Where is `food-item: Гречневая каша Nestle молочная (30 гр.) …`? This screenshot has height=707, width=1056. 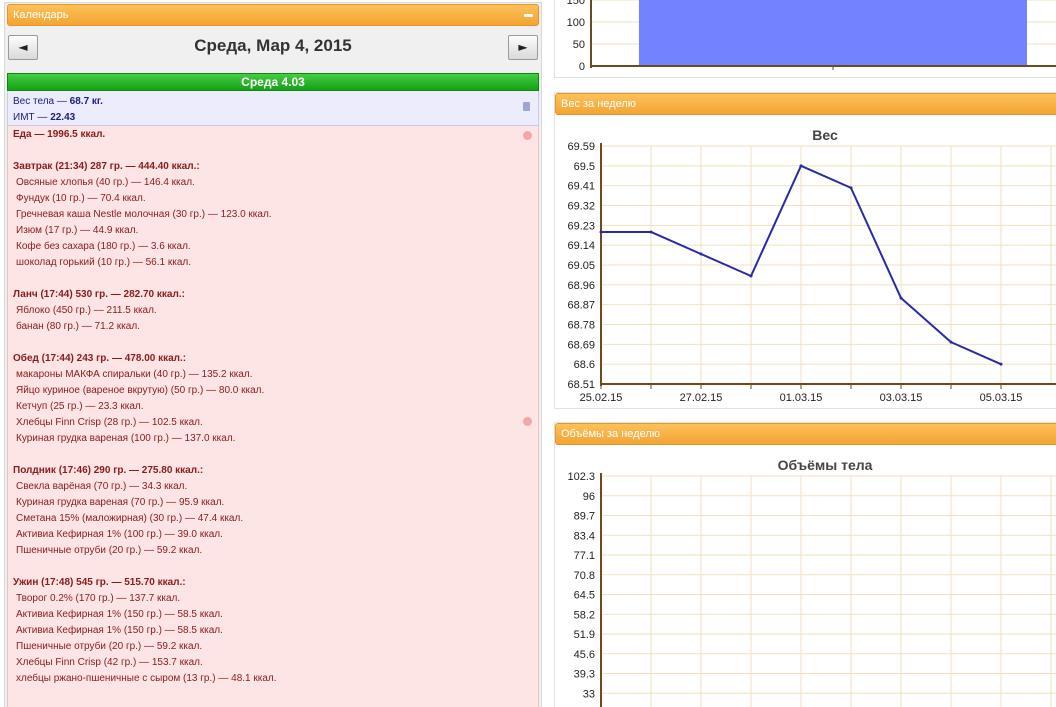
food-item: Гречневая каша Nestle молочная (30 гр.) … is located at coordinates (273, 215).